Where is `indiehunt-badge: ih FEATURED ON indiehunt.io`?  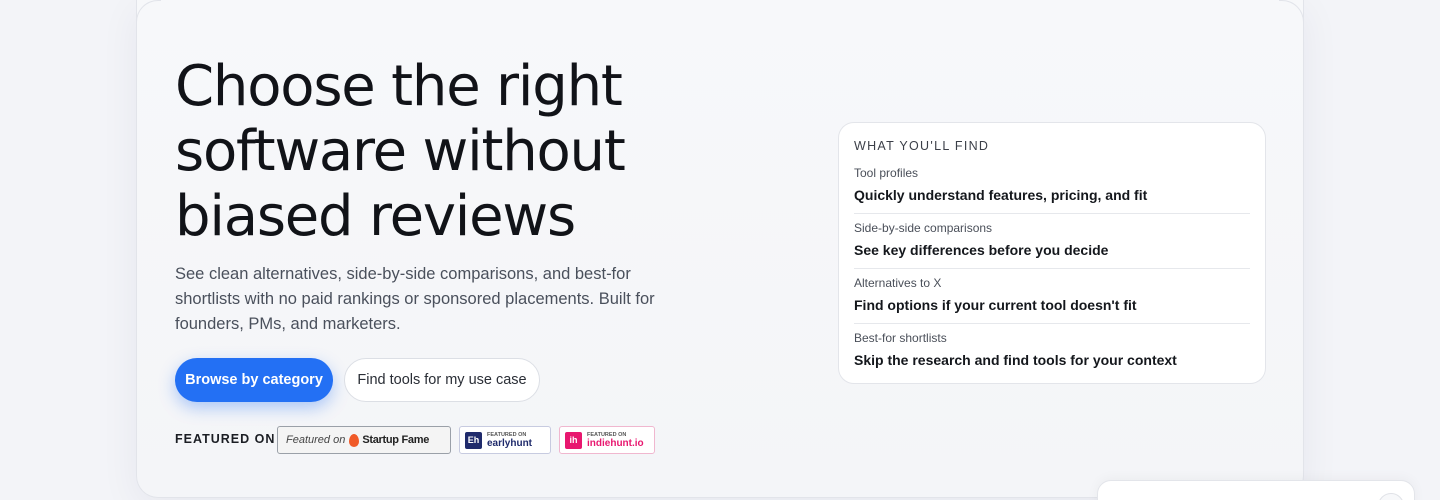
indiehunt-badge: ih FEATURED ON indiehunt.io is located at coordinates (607, 440).